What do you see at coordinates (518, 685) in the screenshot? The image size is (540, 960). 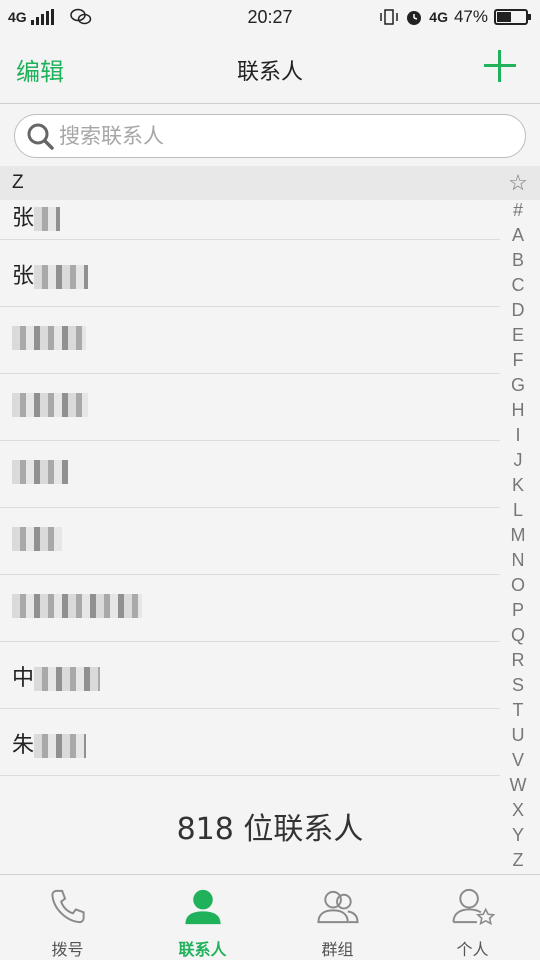 I see `index-letter: S` at bounding box center [518, 685].